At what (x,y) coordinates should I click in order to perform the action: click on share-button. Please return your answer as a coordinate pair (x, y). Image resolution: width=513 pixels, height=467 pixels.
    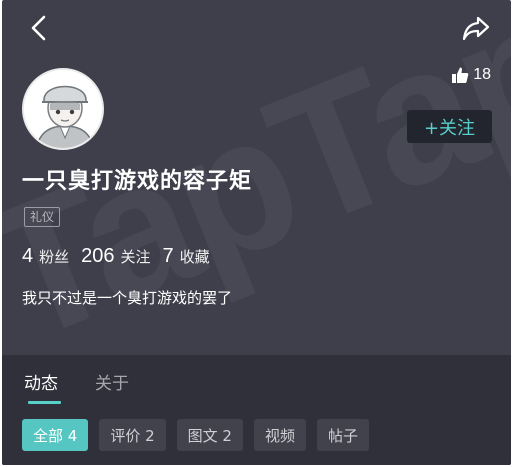
    Looking at the image, I should click on (476, 28).